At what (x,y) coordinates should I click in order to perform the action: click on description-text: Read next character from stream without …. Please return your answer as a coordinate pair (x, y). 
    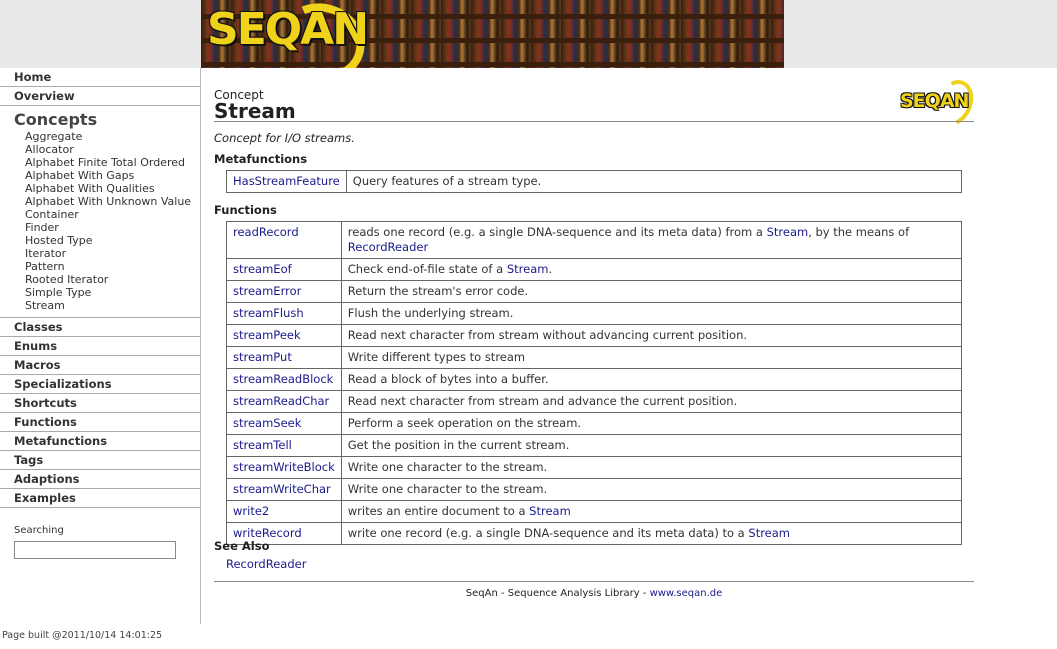
    Looking at the image, I should click on (547, 335).